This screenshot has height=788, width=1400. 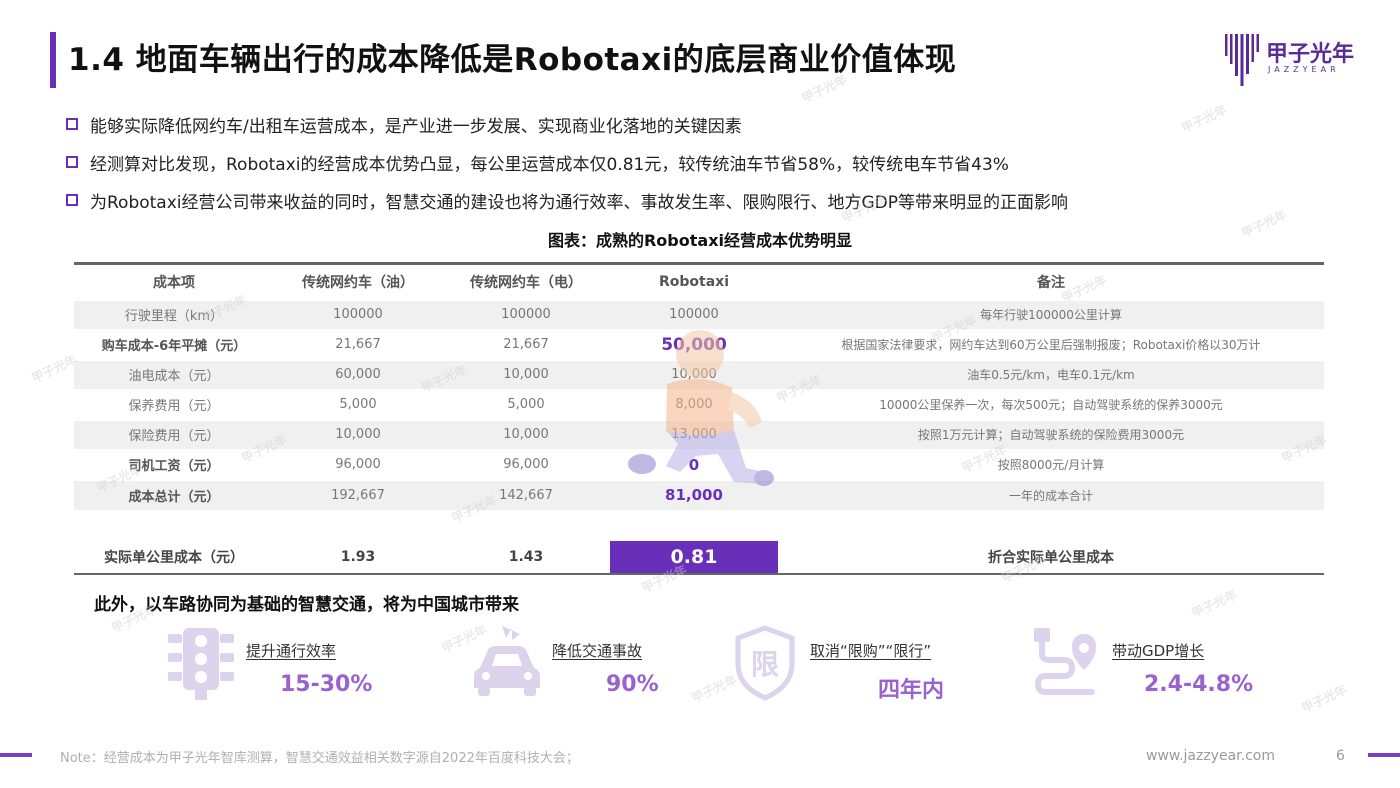 What do you see at coordinates (1304, 69) in the screenshot?
I see `logo-english-text: JAZZYEAR` at bounding box center [1304, 69].